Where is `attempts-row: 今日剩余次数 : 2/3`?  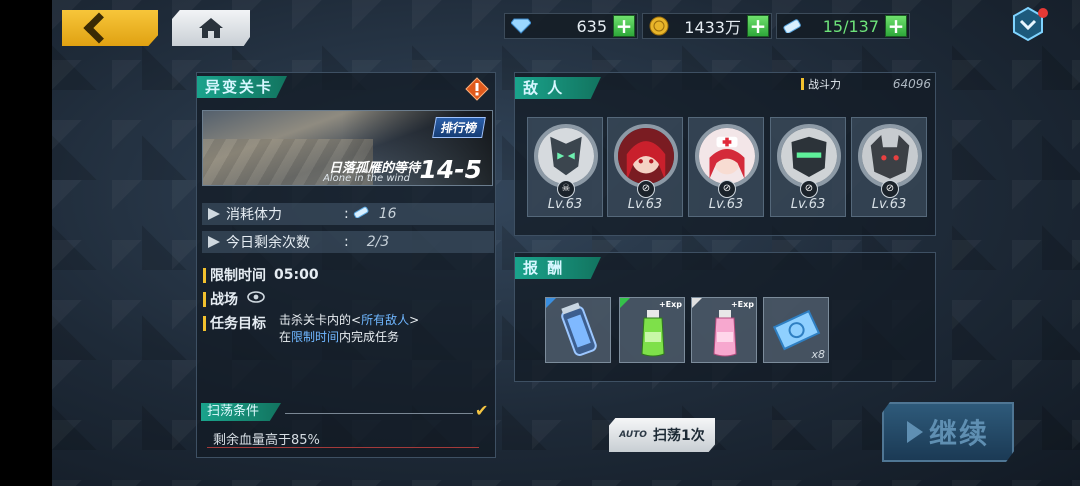 attempts-row: 今日剩余次数 : 2/3 is located at coordinates (348, 242).